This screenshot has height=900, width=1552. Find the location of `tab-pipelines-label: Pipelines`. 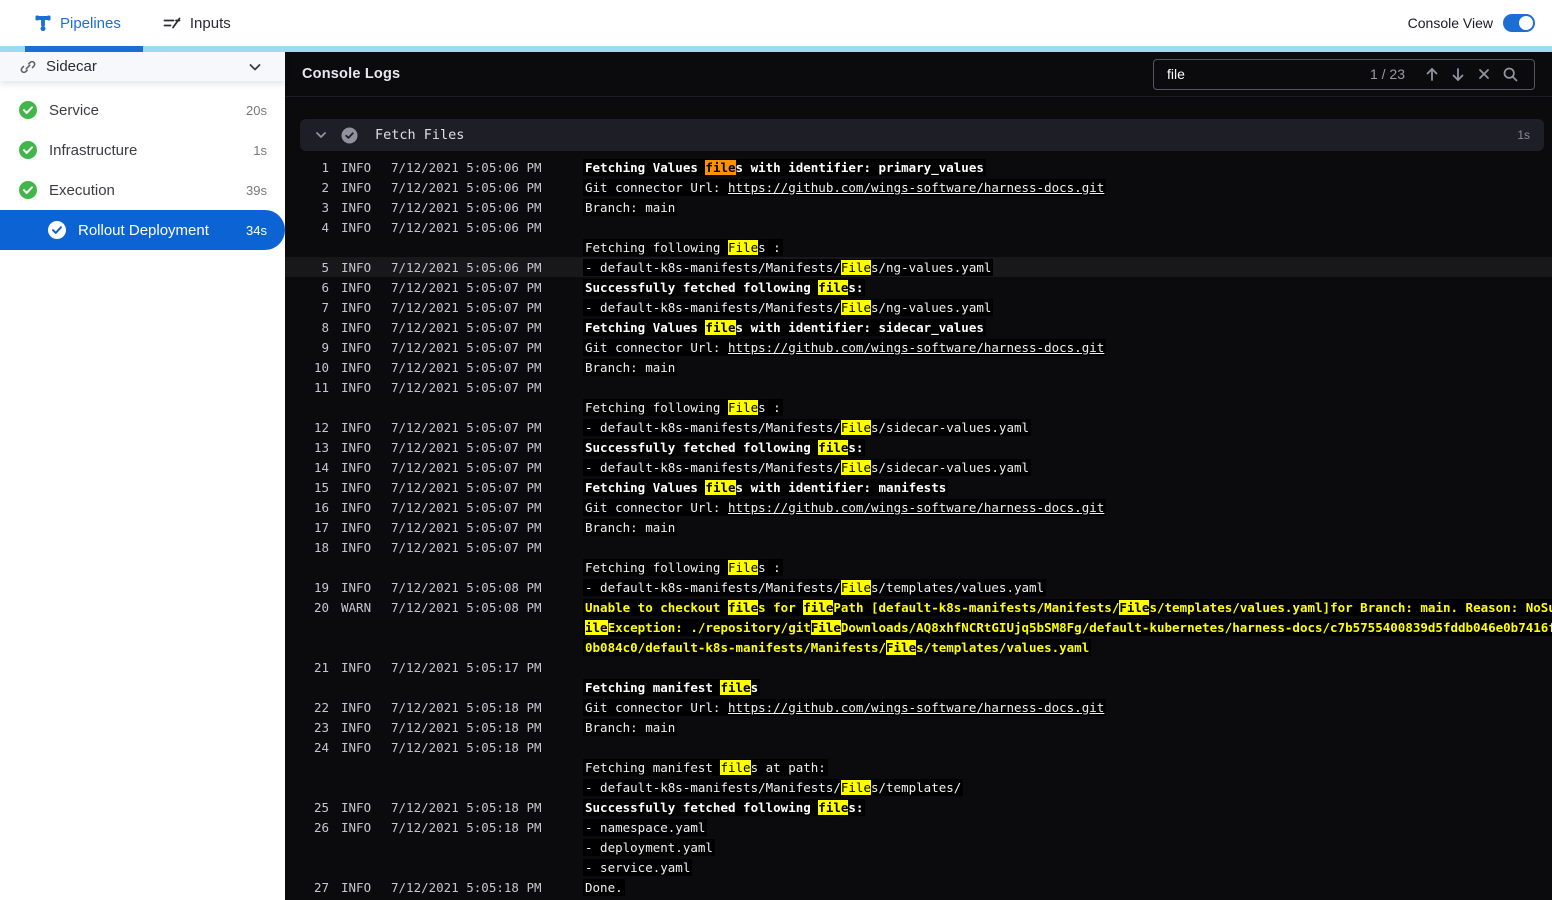

tab-pipelines-label: Pipelines is located at coordinates (90, 23).